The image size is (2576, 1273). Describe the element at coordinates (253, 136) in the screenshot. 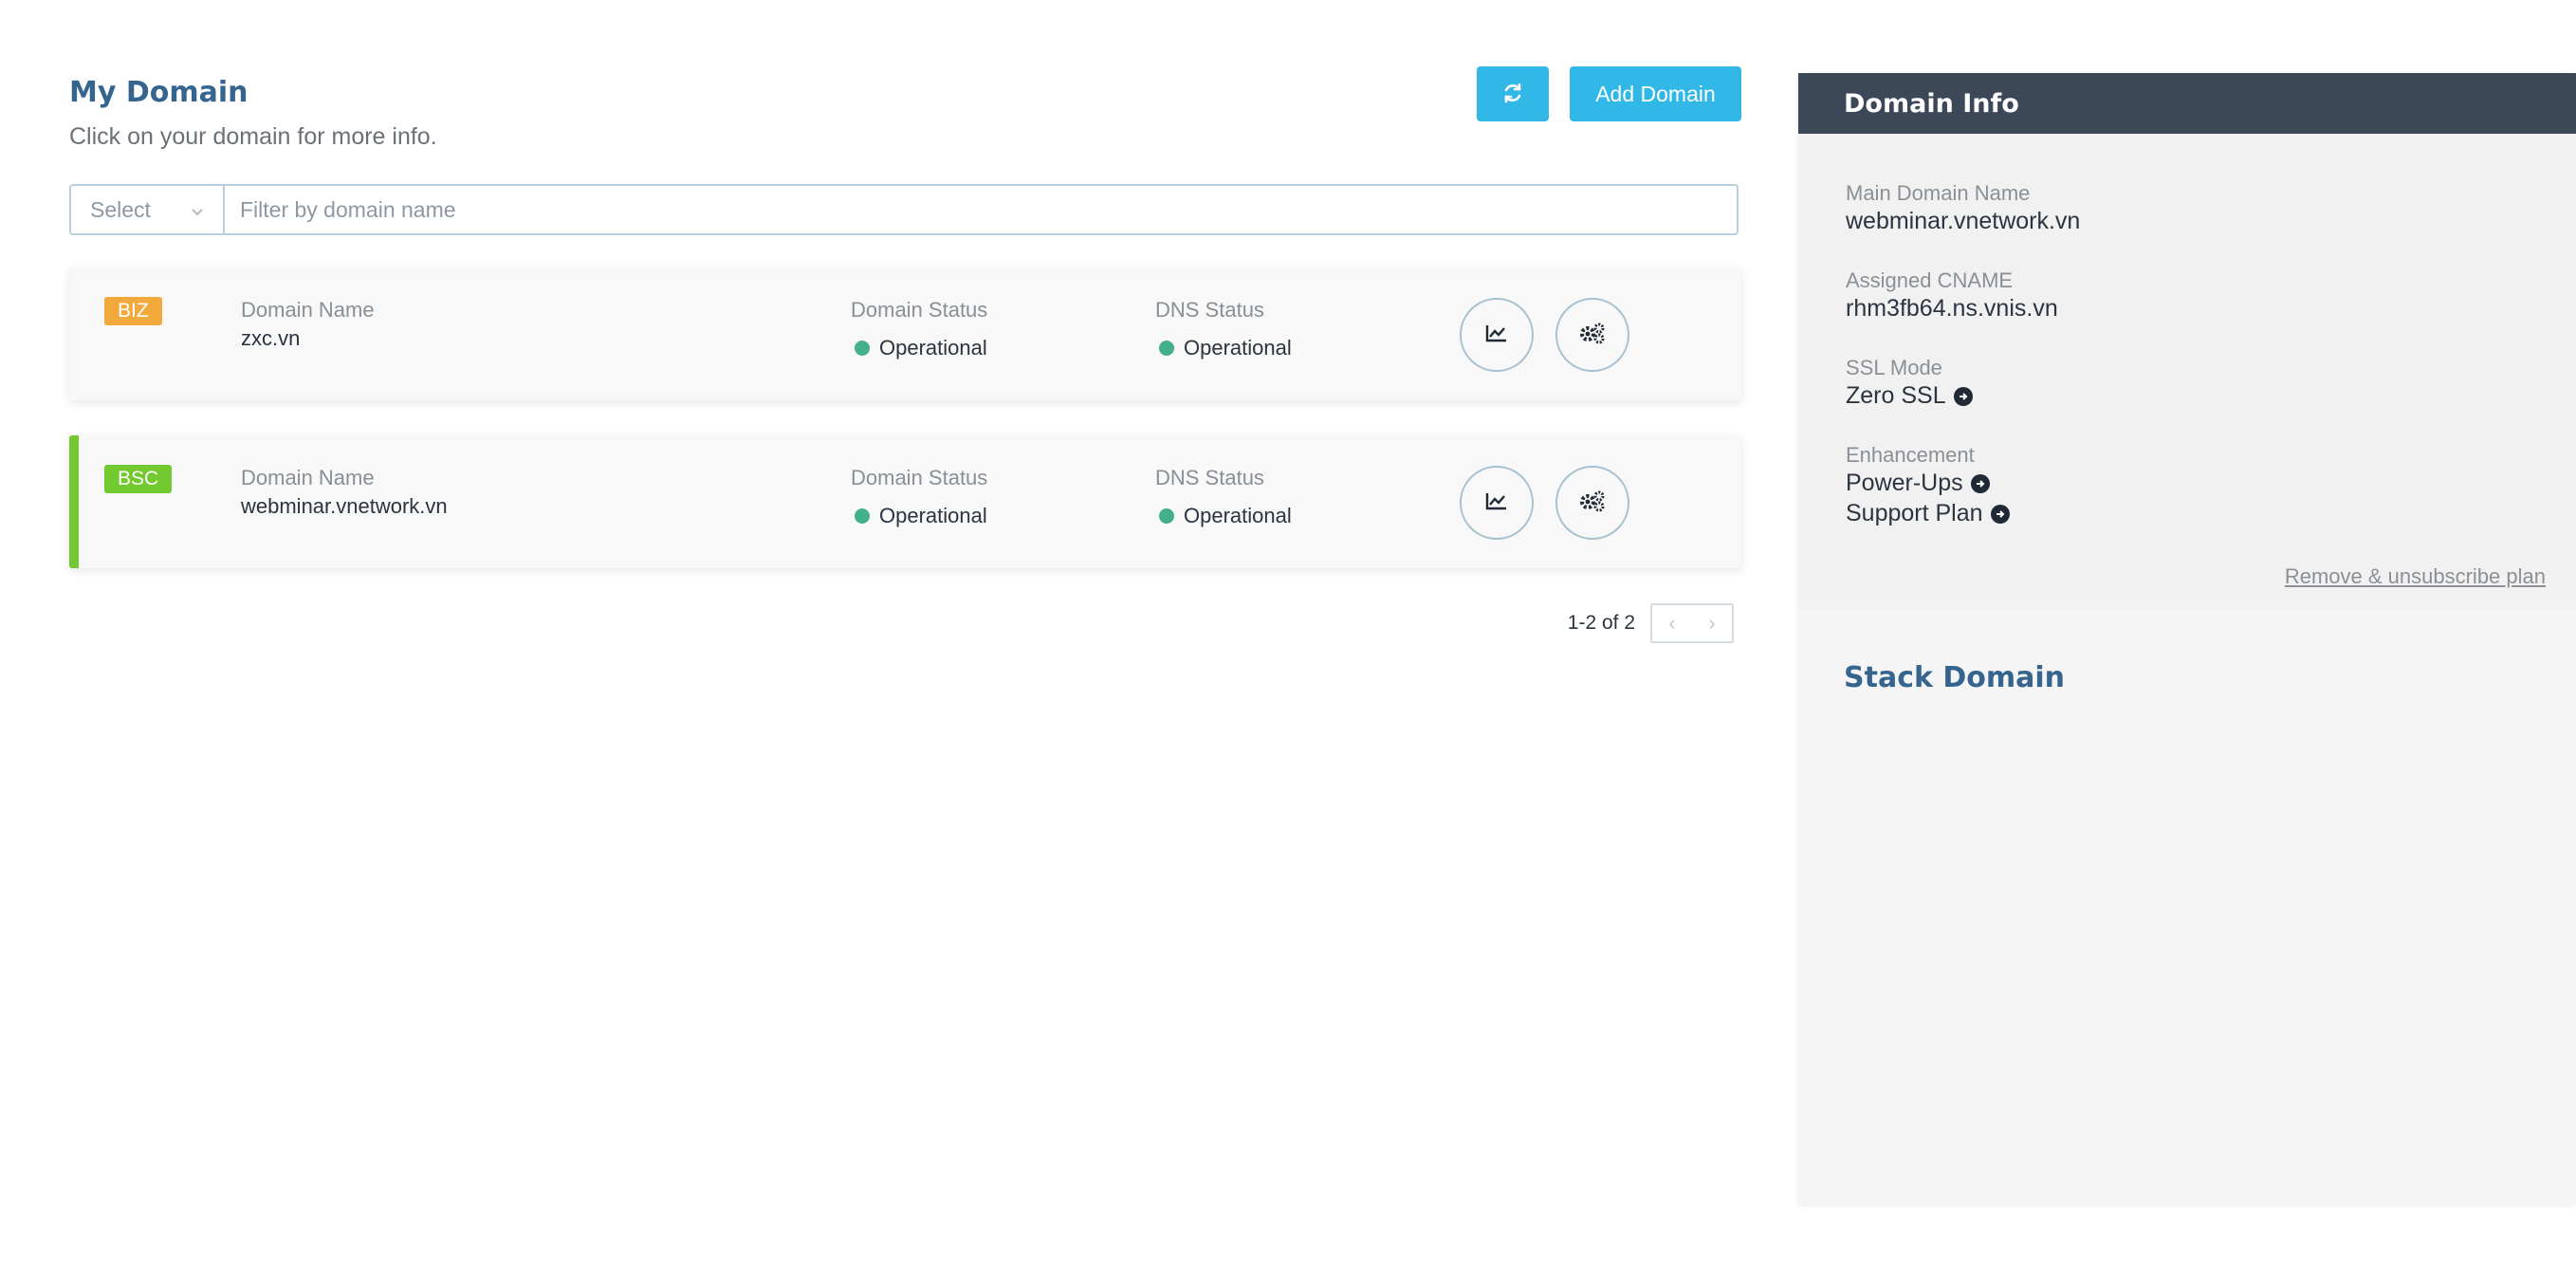

I see `page-subtitle: Click on your domain for more info.` at that location.